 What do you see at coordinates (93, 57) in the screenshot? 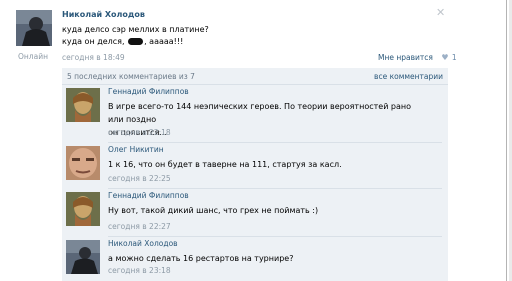
I see `post-time: сегодня в 18:49` at bounding box center [93, 57].